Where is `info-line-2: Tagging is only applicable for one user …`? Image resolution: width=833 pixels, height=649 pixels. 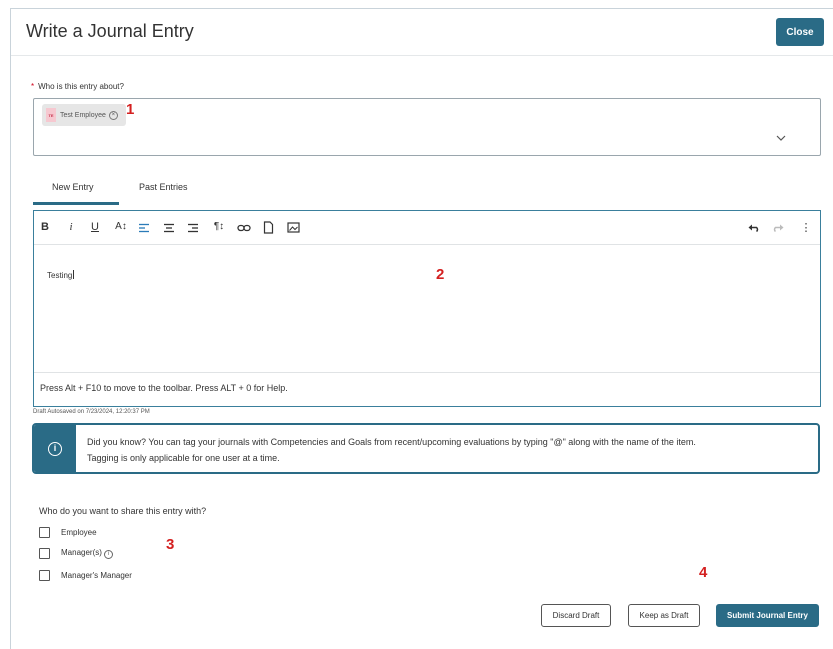
info-line-2: Tagging is only applicable for one user … is located at coordinates (183, 458).